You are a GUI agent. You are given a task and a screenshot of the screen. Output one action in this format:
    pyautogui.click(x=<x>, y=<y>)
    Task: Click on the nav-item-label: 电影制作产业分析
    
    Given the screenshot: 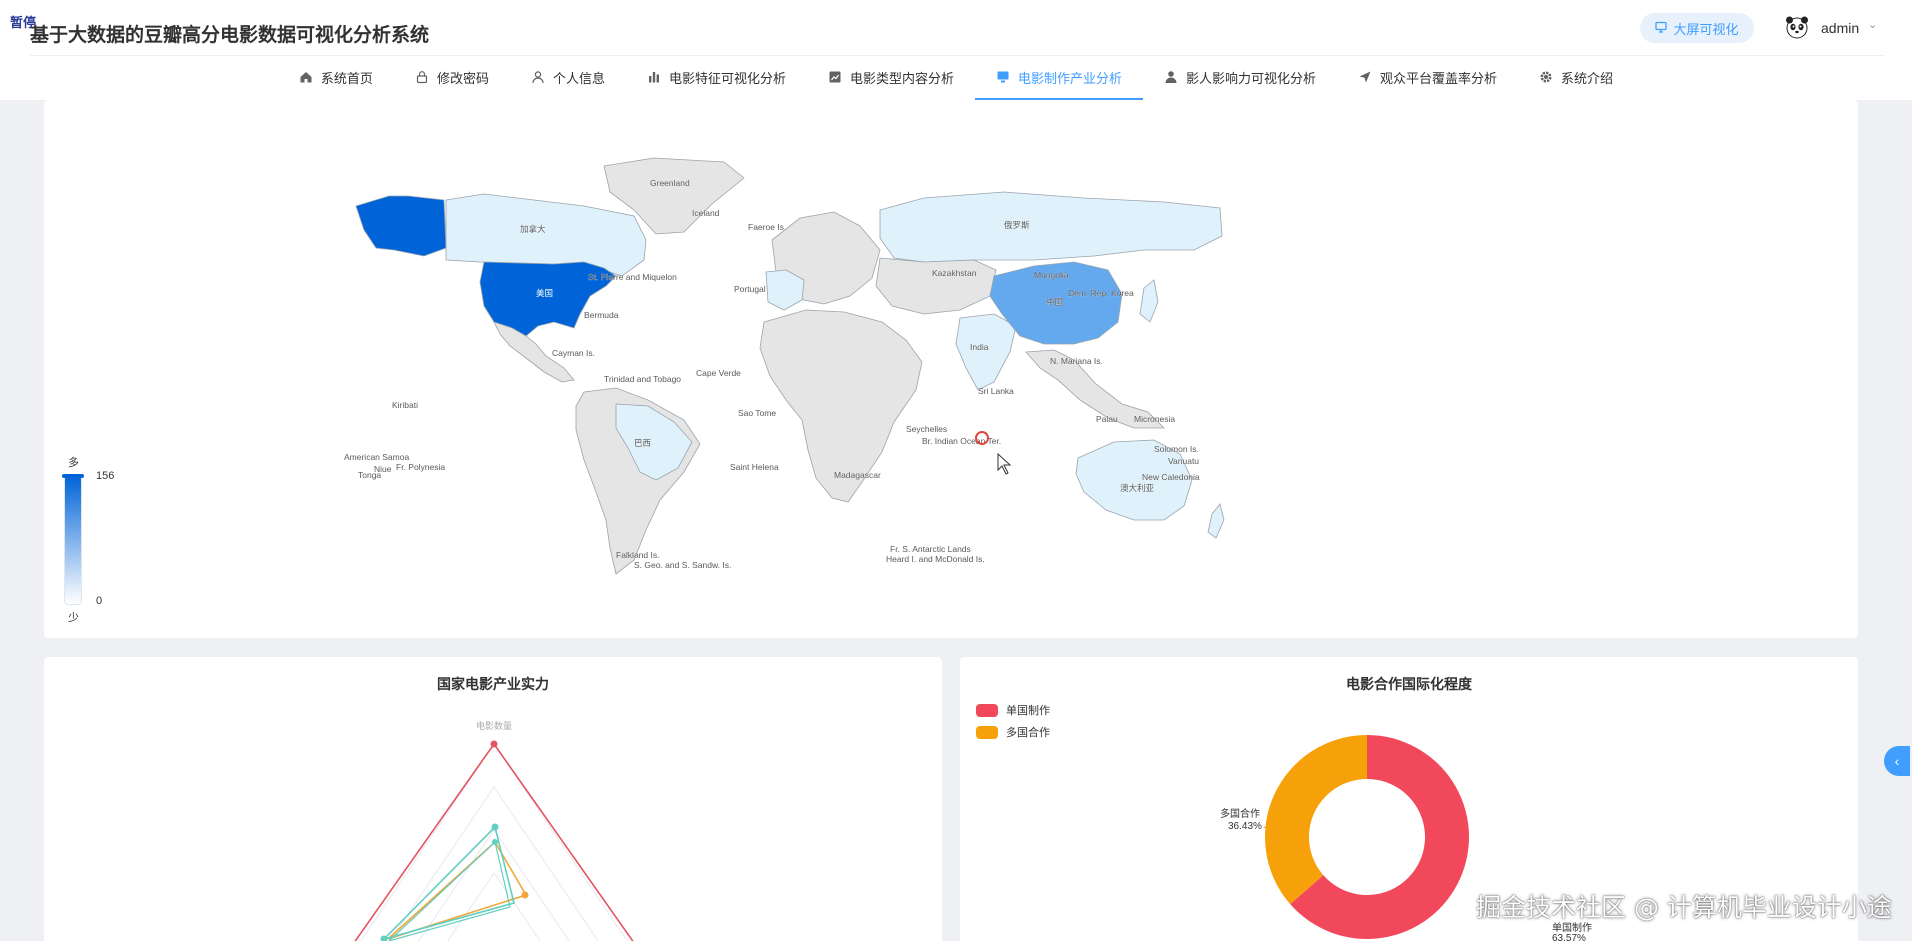 What is the action you would take?
    pyautogui.click(x=1070, y=78)
    